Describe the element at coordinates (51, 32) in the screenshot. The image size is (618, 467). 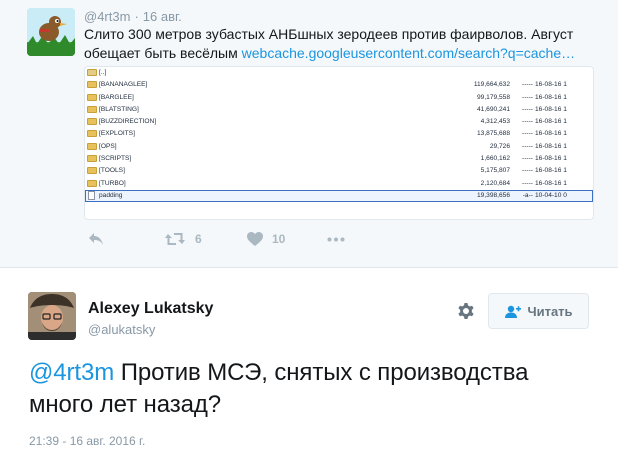
I see `parent-avatar` at that location.